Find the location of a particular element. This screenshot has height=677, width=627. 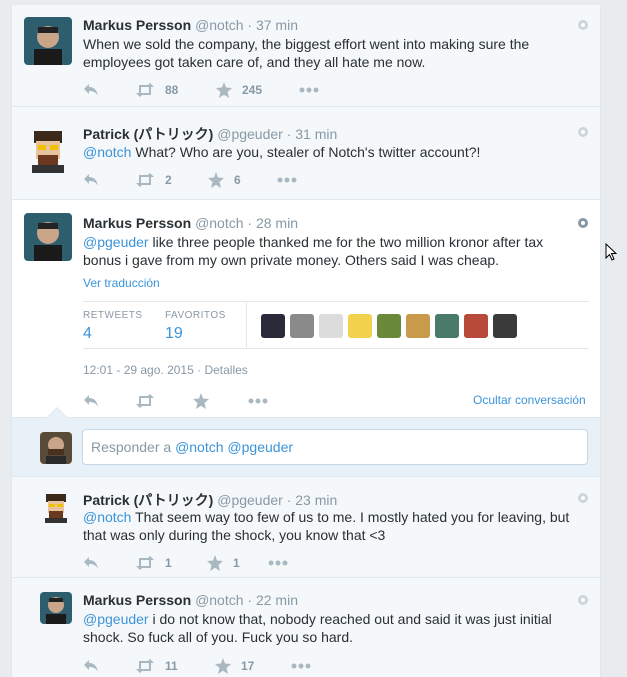

favorite-button: 17 is located at coordinates (234, 666).